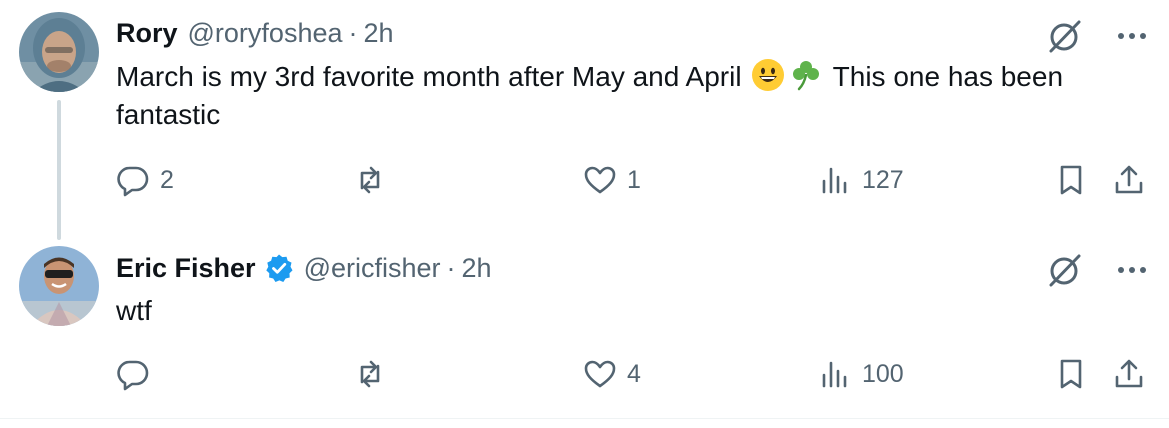 Image resolution: width=1169 pixels, height=428 pixels. What do you see at coordinates (861, 180) in the screenshot?
I see `views-button: 127` at bounding box center [861, 180].